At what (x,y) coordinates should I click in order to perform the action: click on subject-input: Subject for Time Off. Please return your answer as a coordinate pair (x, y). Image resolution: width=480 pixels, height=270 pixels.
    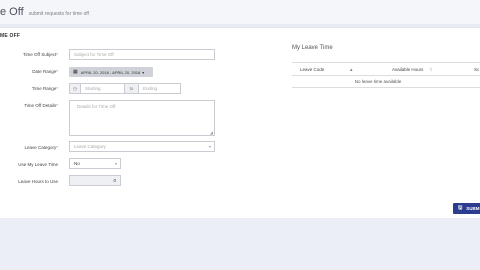
    Looking at the image, I should click on (142, 54).